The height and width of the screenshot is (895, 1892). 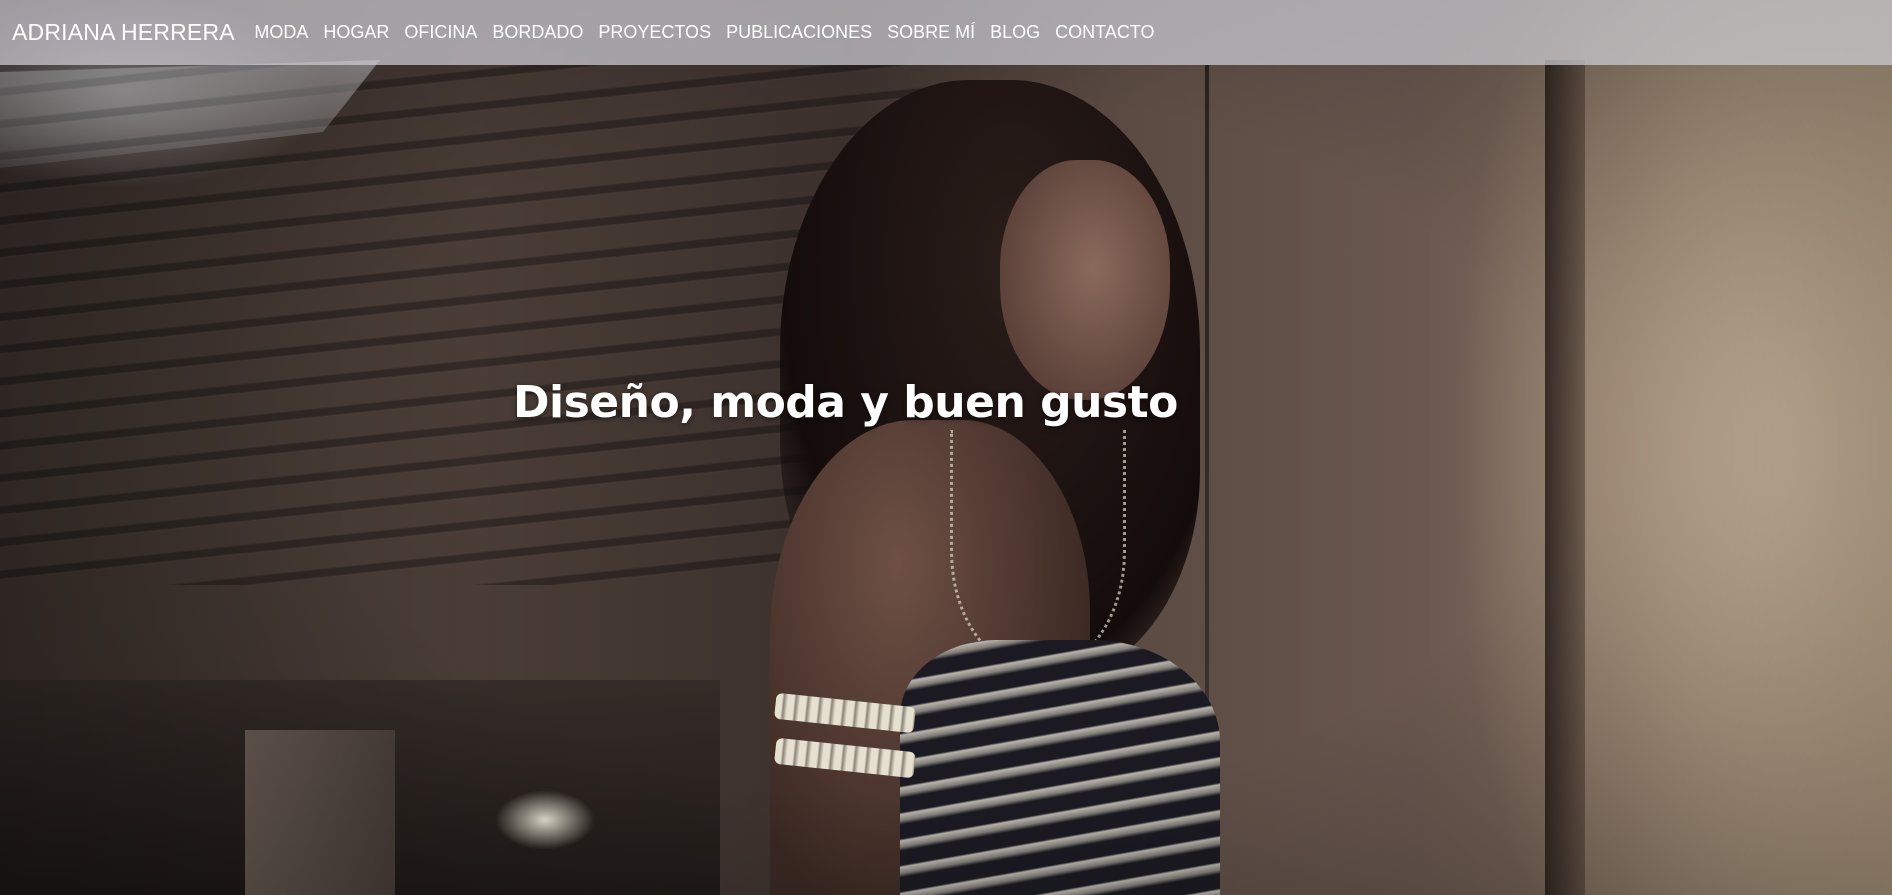 I want to click on nav-item-blog: BLOG, so click(x=1015, y=32).